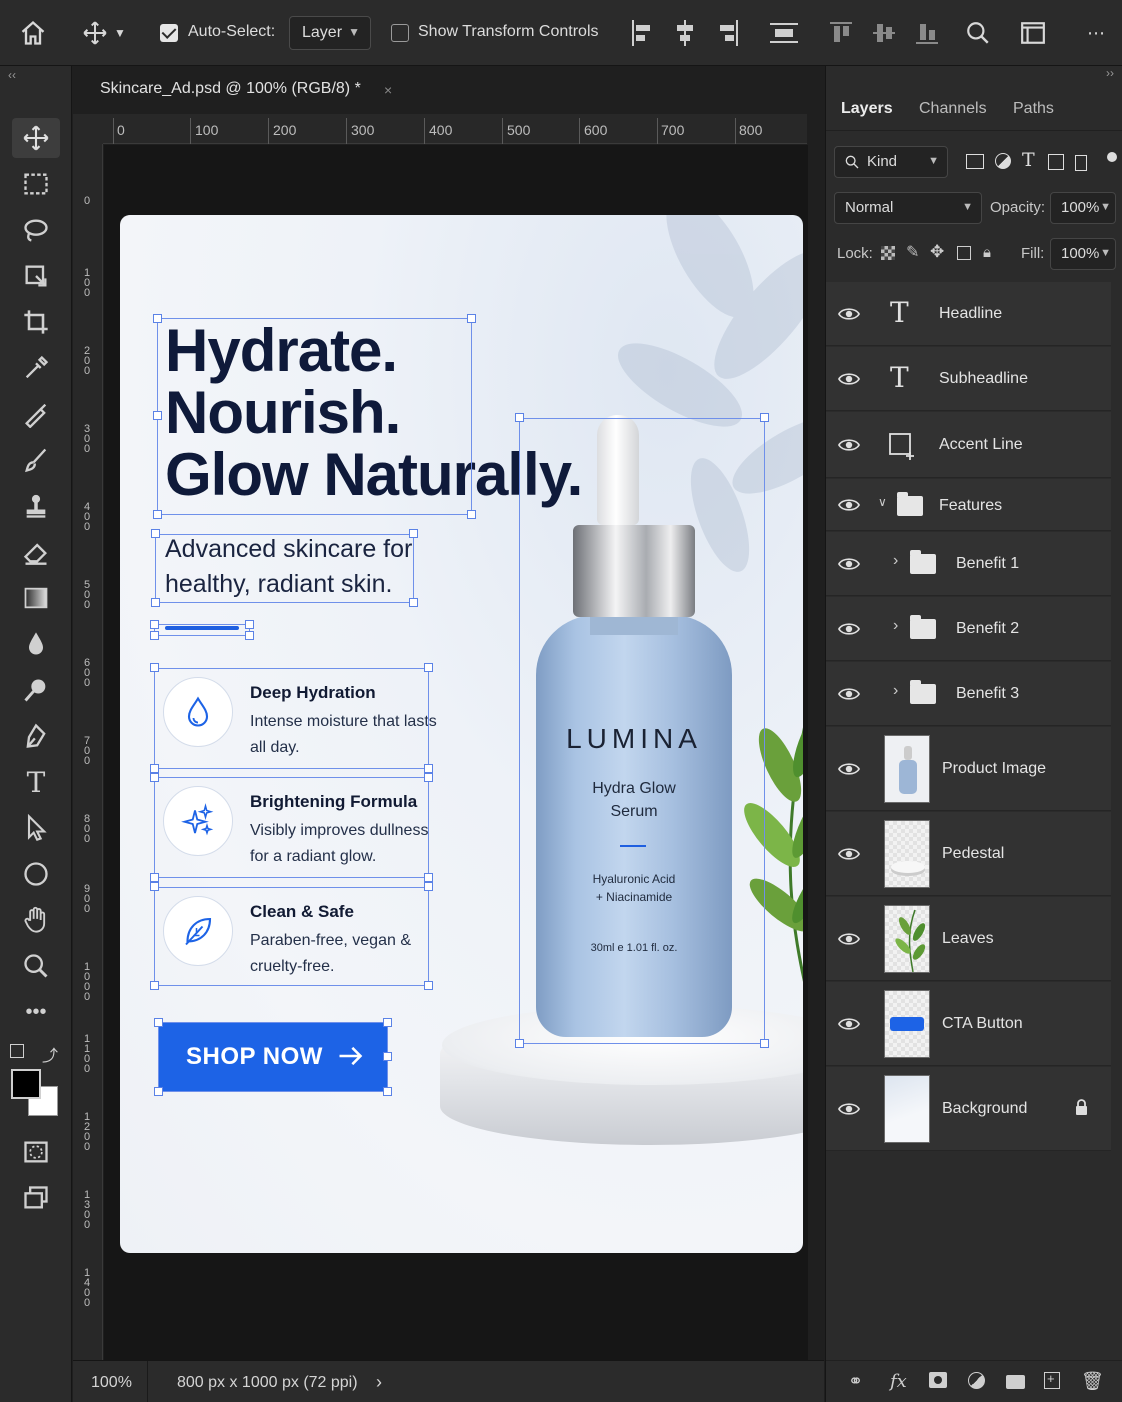 This screenshot has width=1122, height=1402. What do you see at coordinates (968, 445) in the screenshot?
I see `layer-accent-line: Accent Line` at bounding box center [968, 445].